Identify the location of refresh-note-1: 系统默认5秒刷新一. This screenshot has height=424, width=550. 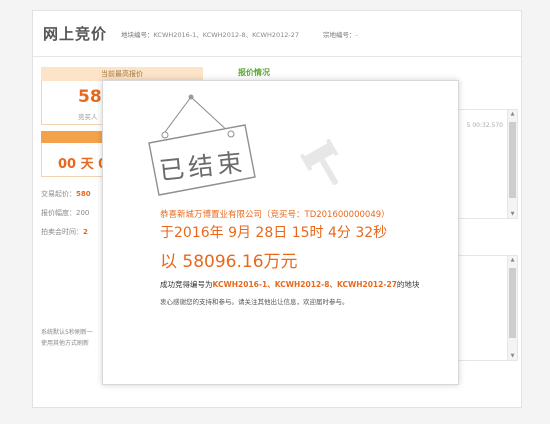
(67, 332).